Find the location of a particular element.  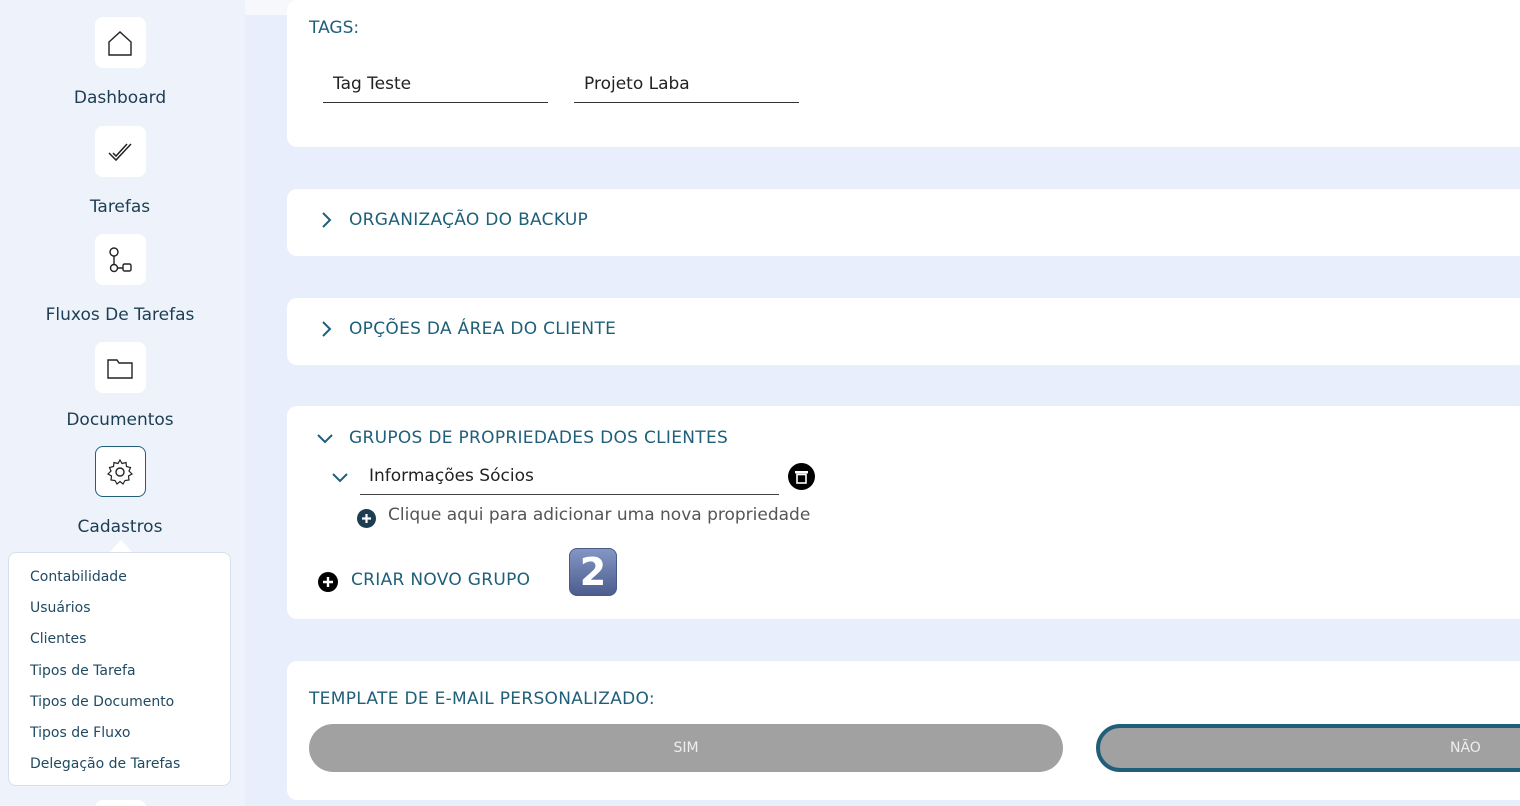

nav-fluxos: Fluxos De Tarefas is located at coordinates (120, 279).